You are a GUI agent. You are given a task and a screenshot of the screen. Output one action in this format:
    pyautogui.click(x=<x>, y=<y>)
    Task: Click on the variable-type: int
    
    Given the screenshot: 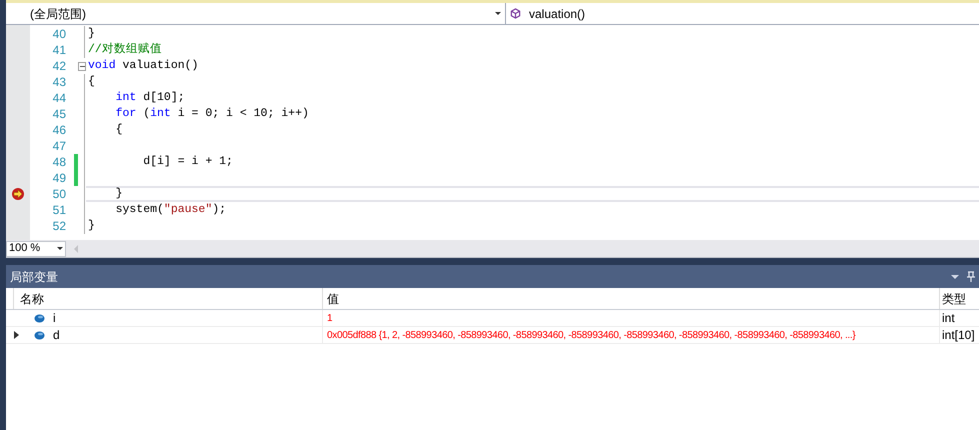 What is the action you would take?
    pyautogui.click(x=948, y=318)
    